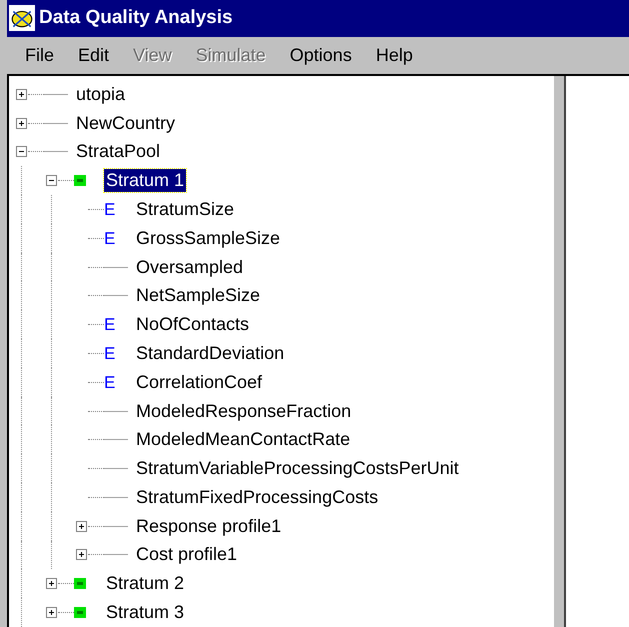  Describe the element at coordinates (559, 351) in the screenshot. I see `splitter` at that location.